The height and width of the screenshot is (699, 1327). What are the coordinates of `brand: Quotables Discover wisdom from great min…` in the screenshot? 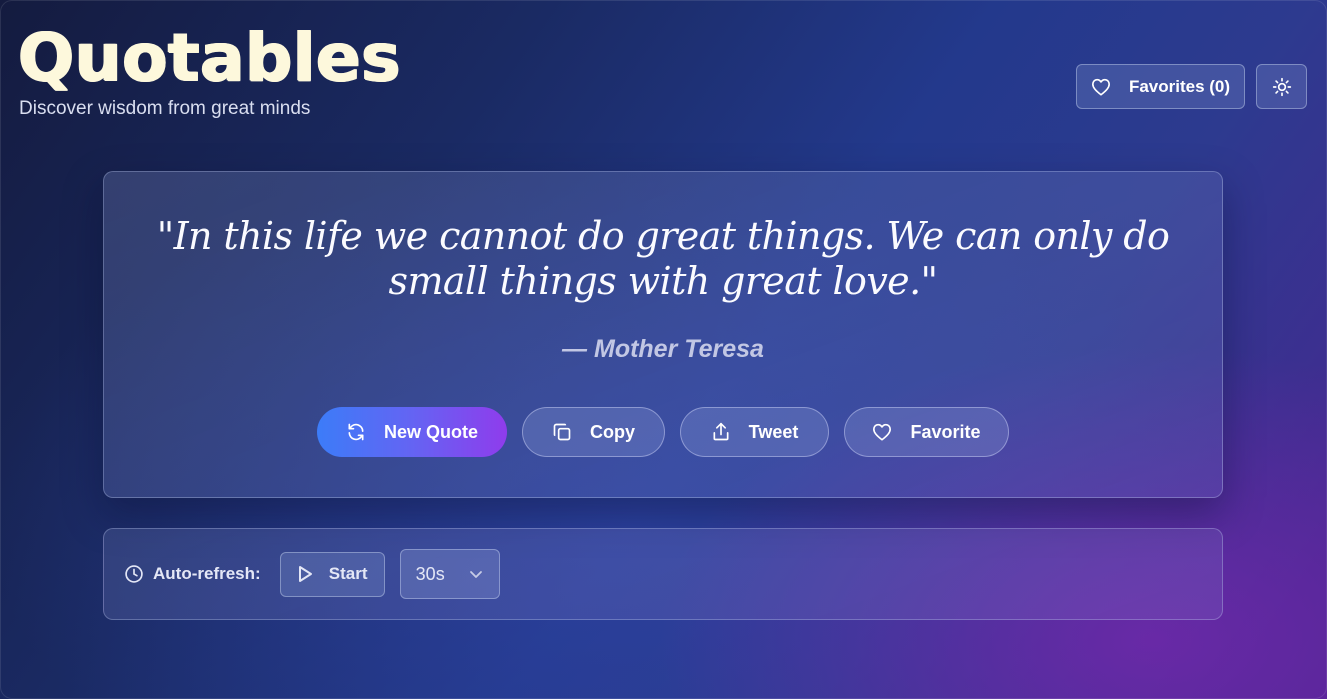 It's located at (209, 71).